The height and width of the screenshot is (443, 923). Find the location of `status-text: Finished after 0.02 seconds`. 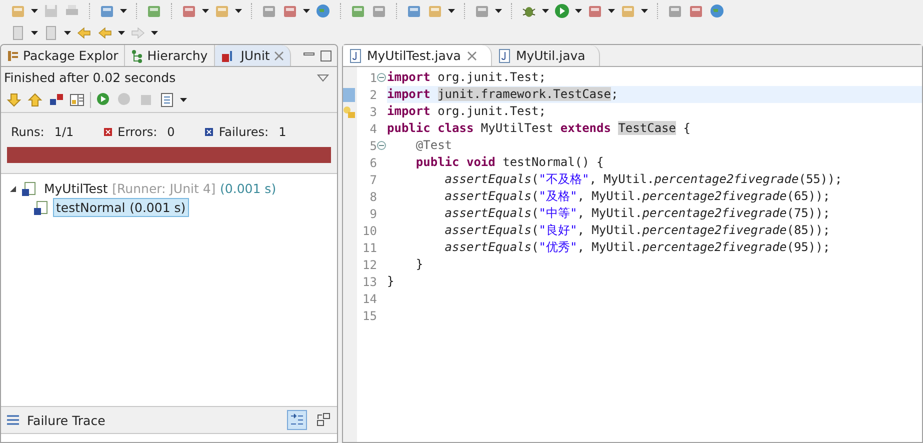

status-text: Finished after 0.02 seconds is located at coordinates (90, 77).